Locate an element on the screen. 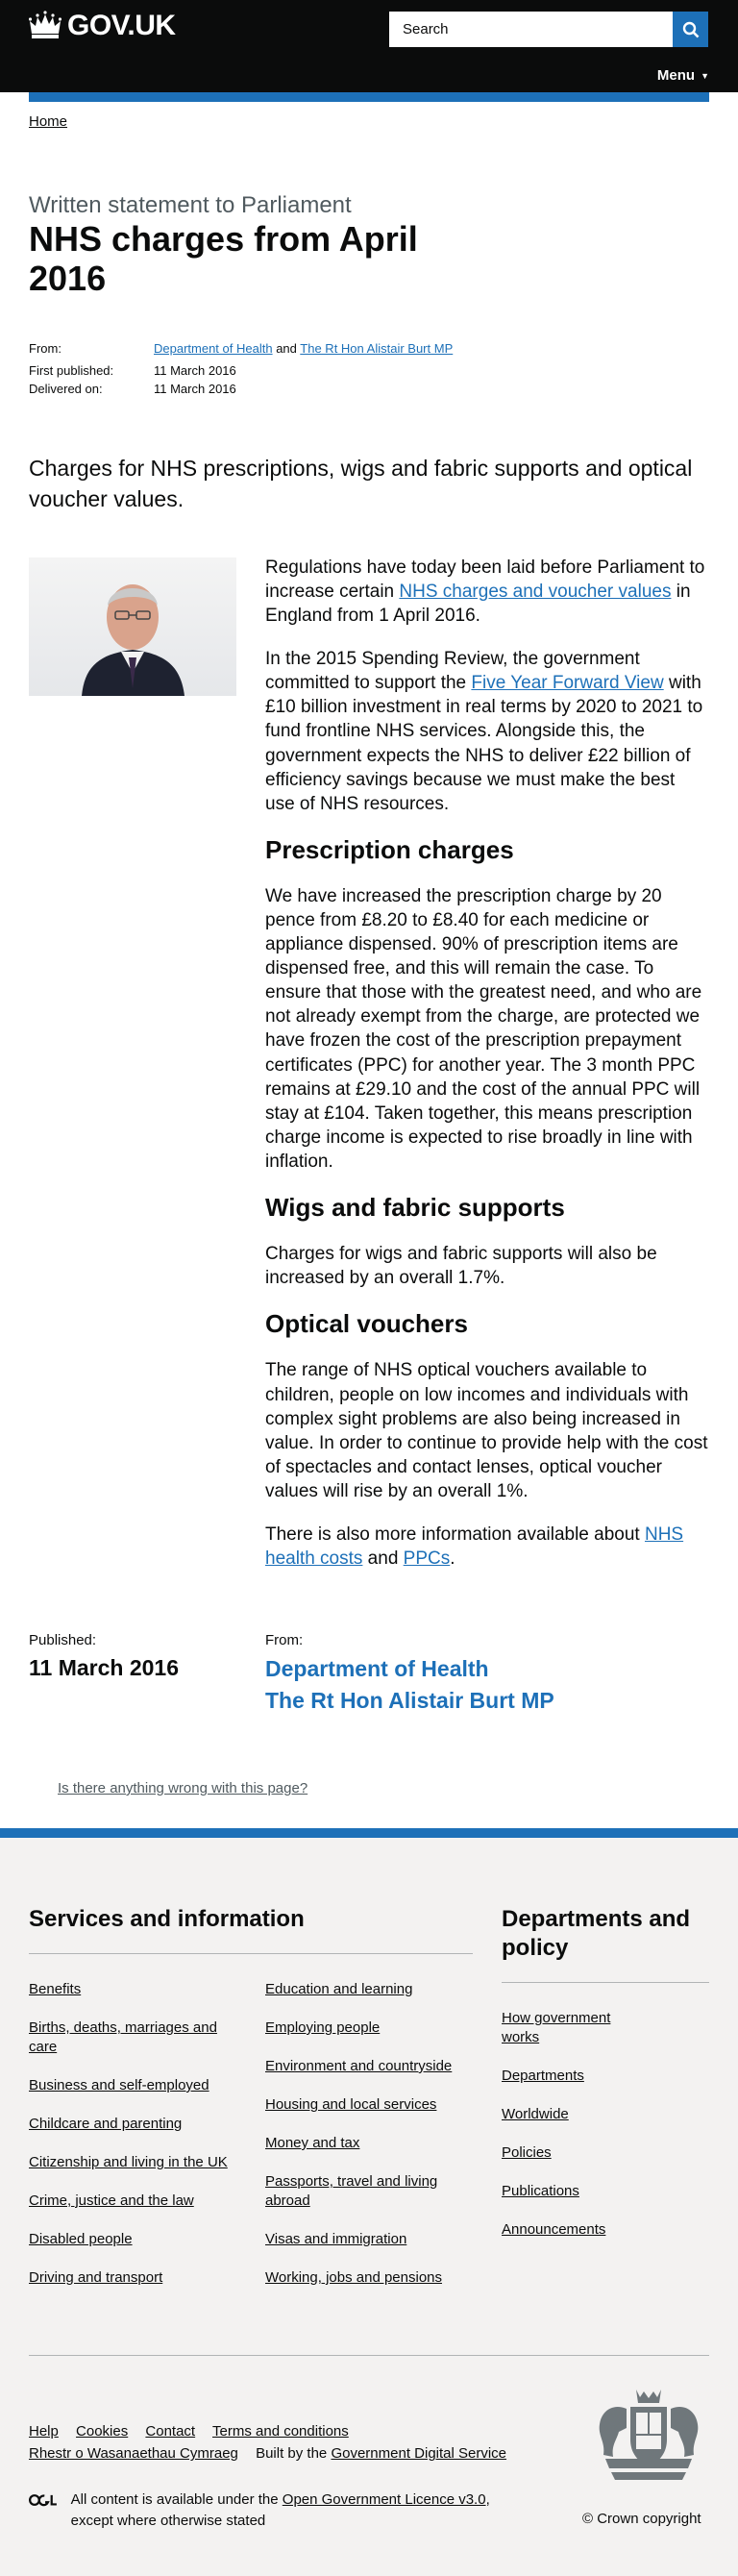 The image size is (738, 2576). footer-link: Working, jobs and pensions is located at coordinates (371, 2278).